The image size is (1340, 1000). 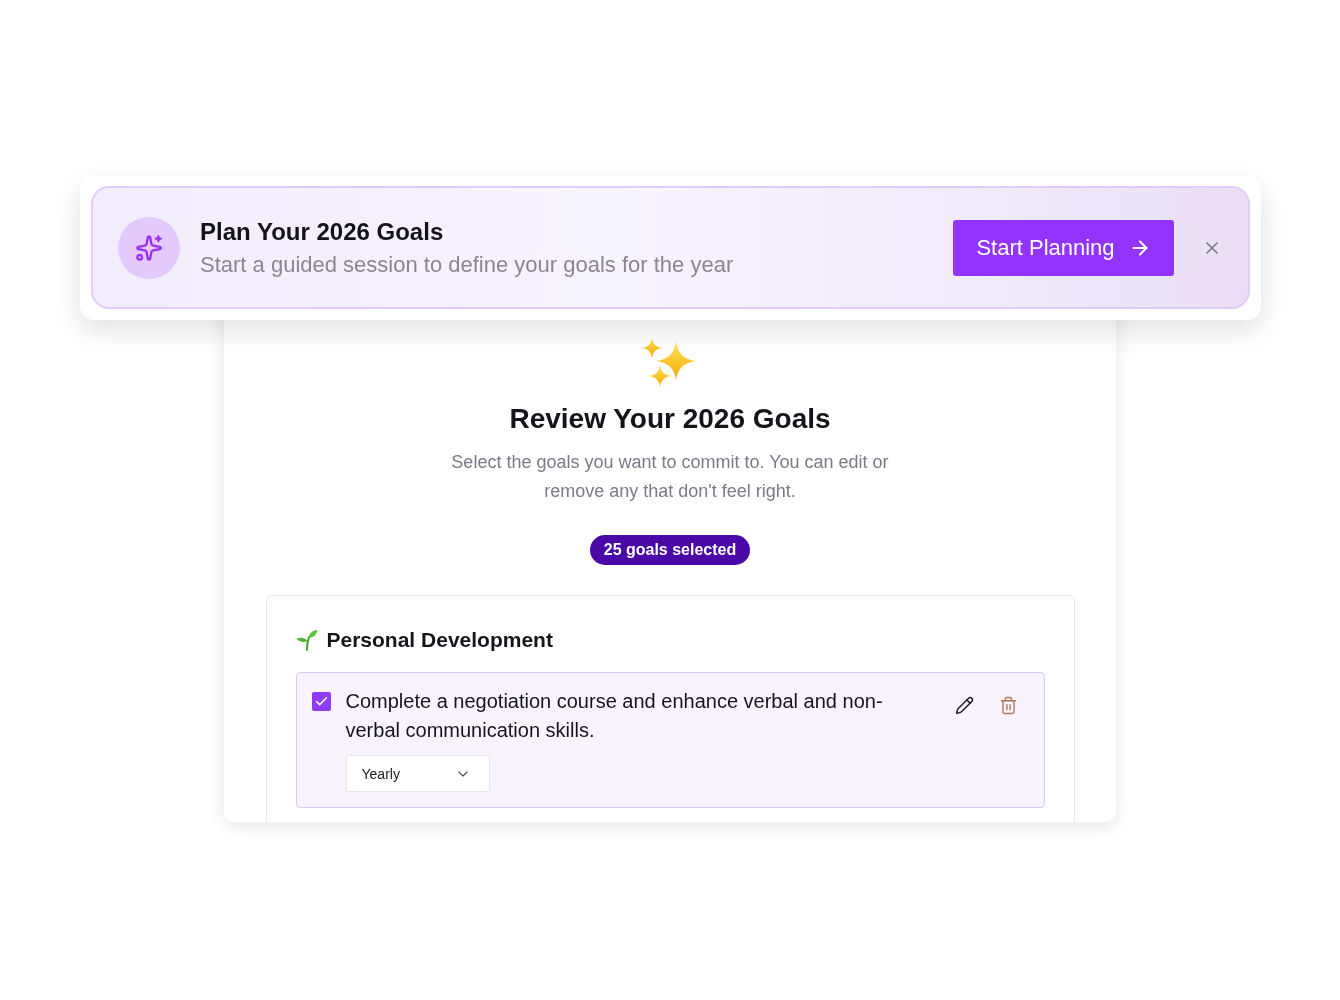 What do you see at coordinates (322, 231) in the screenshot?
I see `banner-title: Plan Your 2026 Goals` at bounding box center [322, 231].